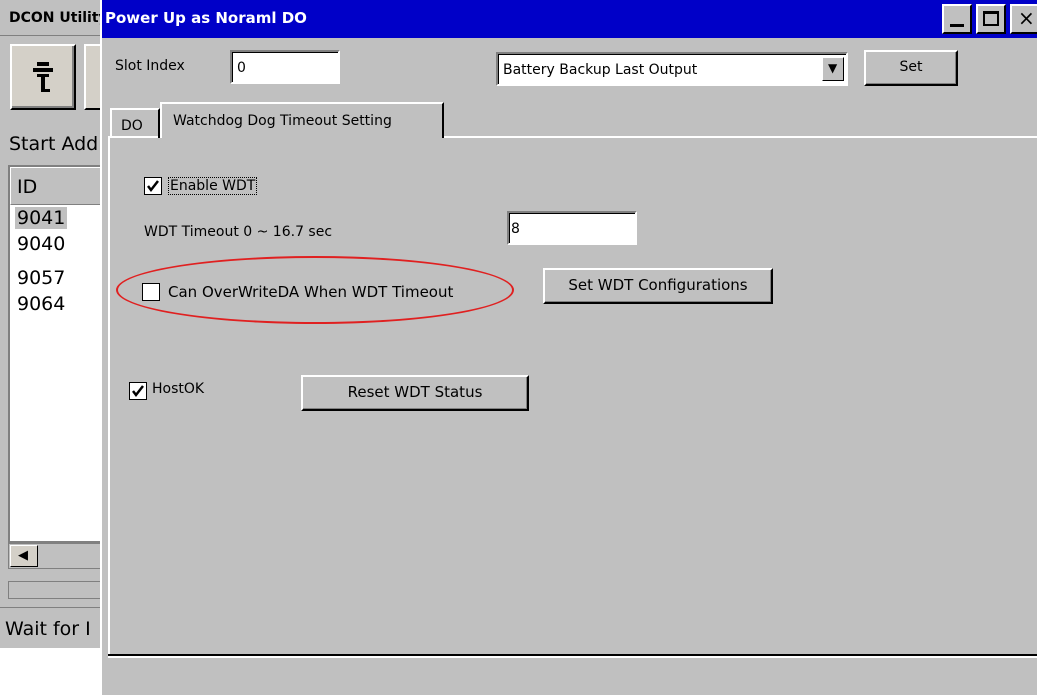 The height and width of the screenshot is (695, 1037). What do you see at coordinates (41, 244) in the screenshot?
I see `list-item: 9040` at bounding box center [41, 244].